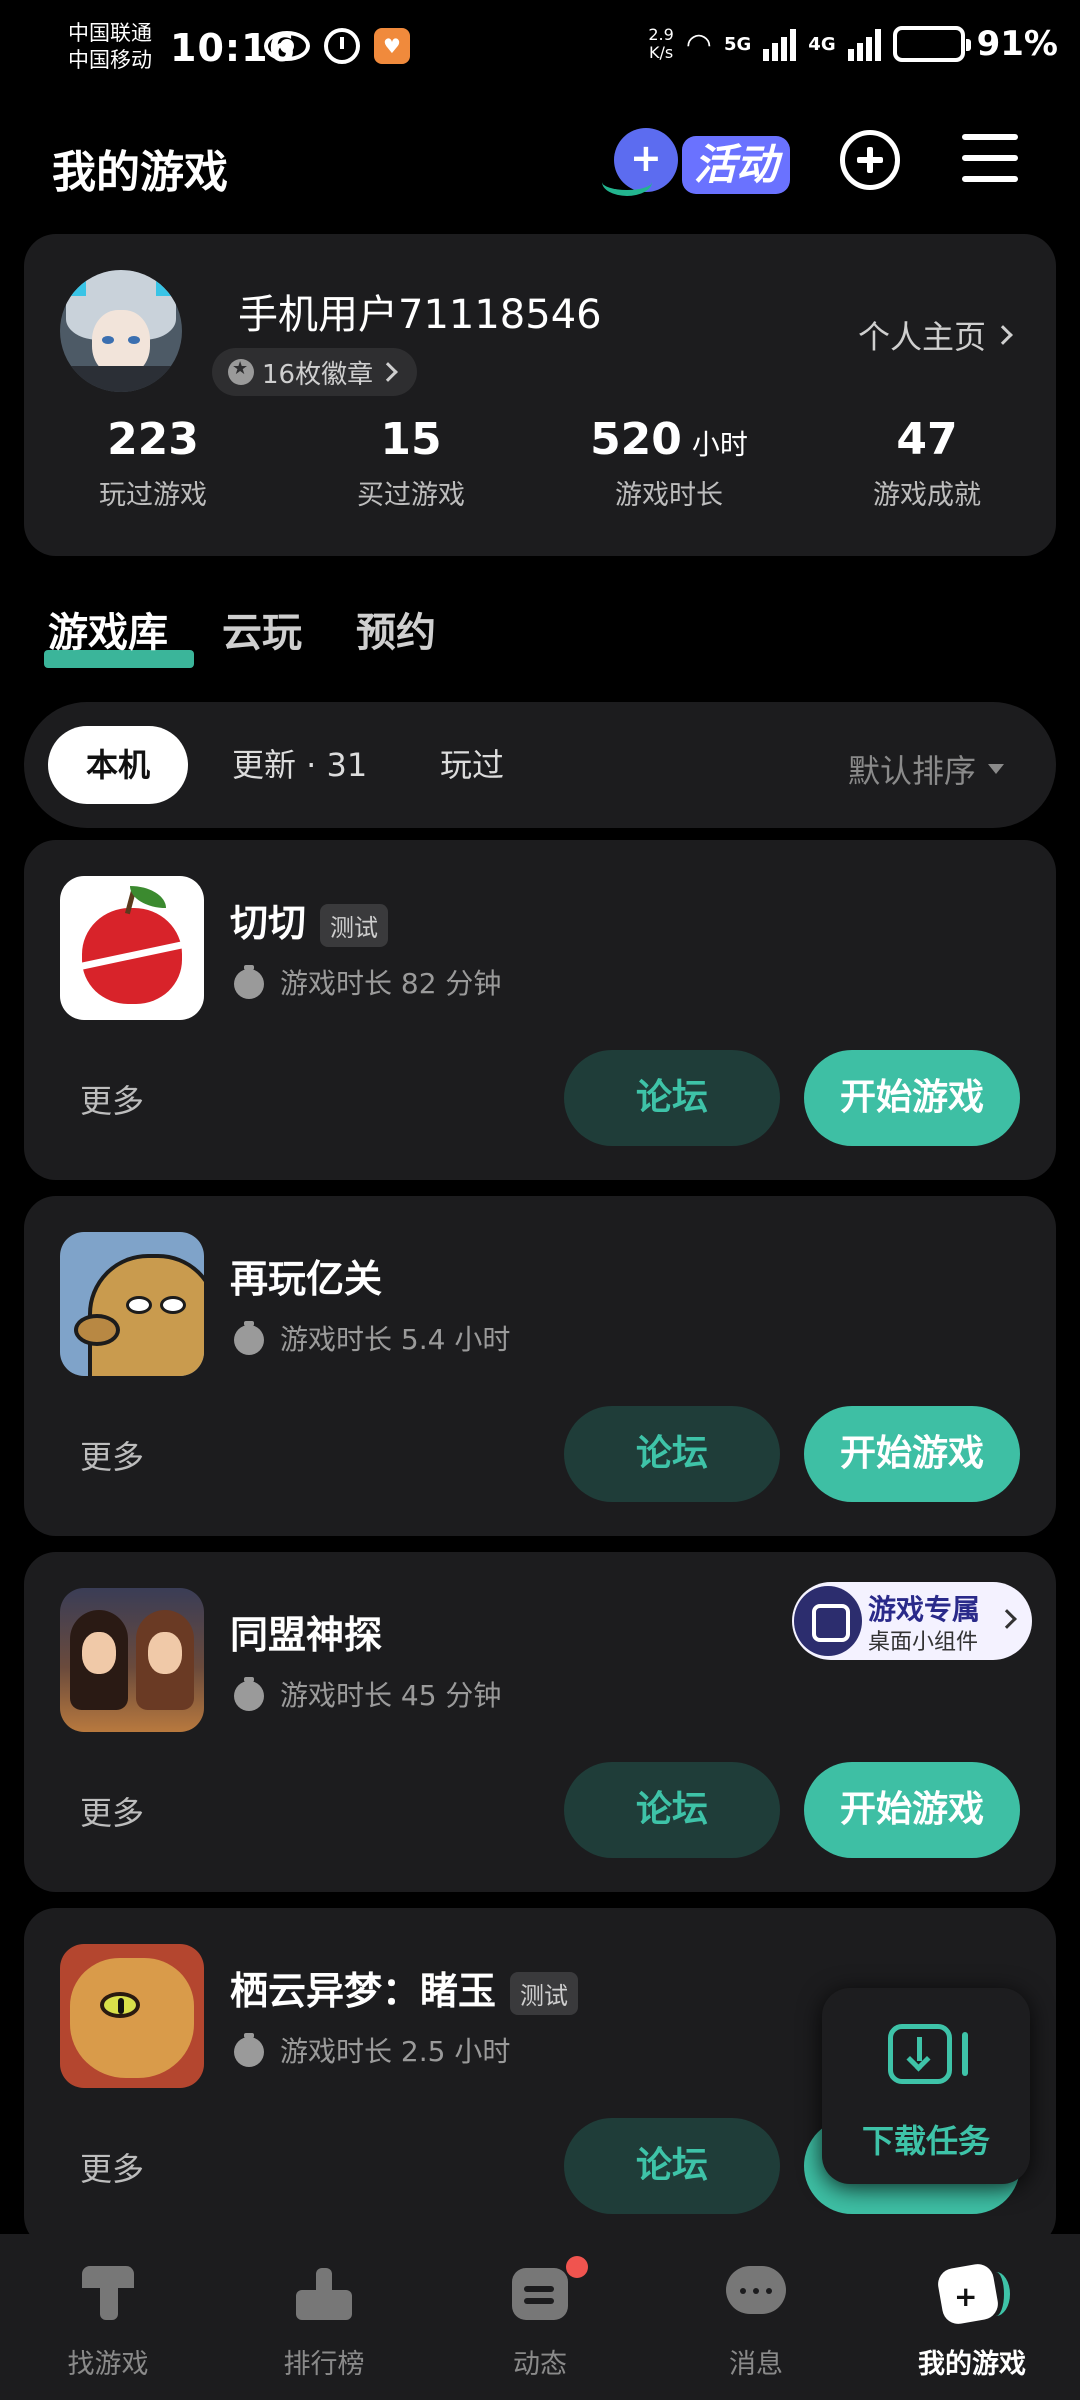  Describe the element at coordinates (636, 439) in the screenshot. I see `stat-value: 520` at that location.